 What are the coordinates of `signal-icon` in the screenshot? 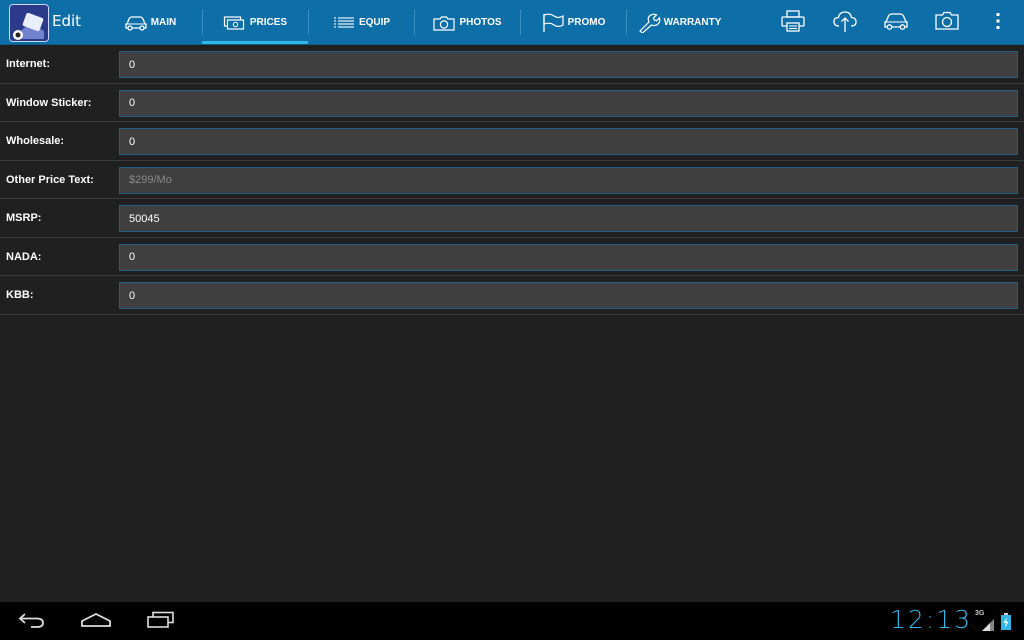 It's located at (988, 626).